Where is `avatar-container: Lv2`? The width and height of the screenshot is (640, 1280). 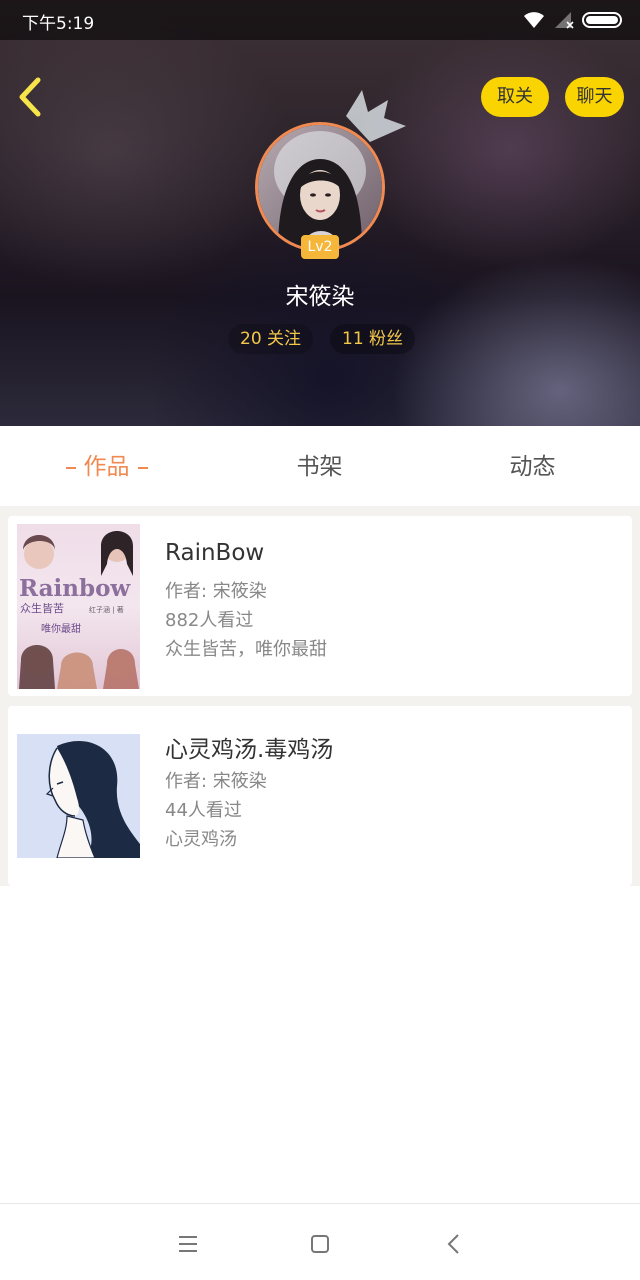 avatar-container: Lv2 is located at coordinates (320, 190).